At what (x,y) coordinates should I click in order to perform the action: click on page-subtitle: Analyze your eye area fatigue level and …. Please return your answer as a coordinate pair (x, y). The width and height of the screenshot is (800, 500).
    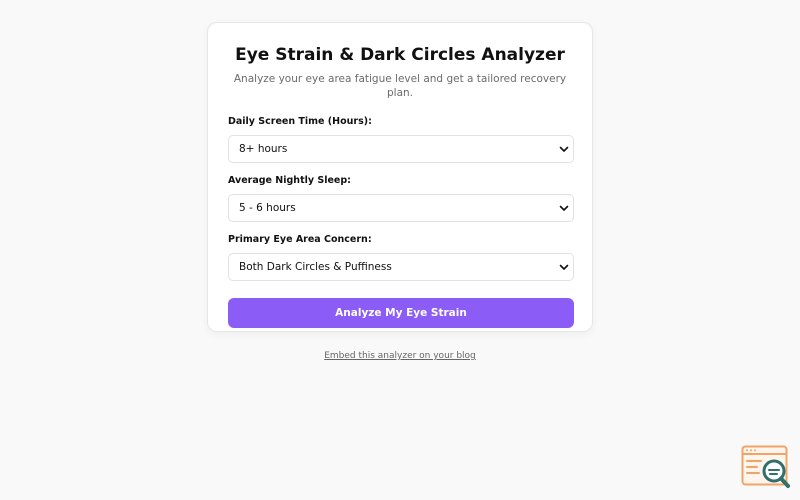
    Looking at the image, I should click on (400, 86).